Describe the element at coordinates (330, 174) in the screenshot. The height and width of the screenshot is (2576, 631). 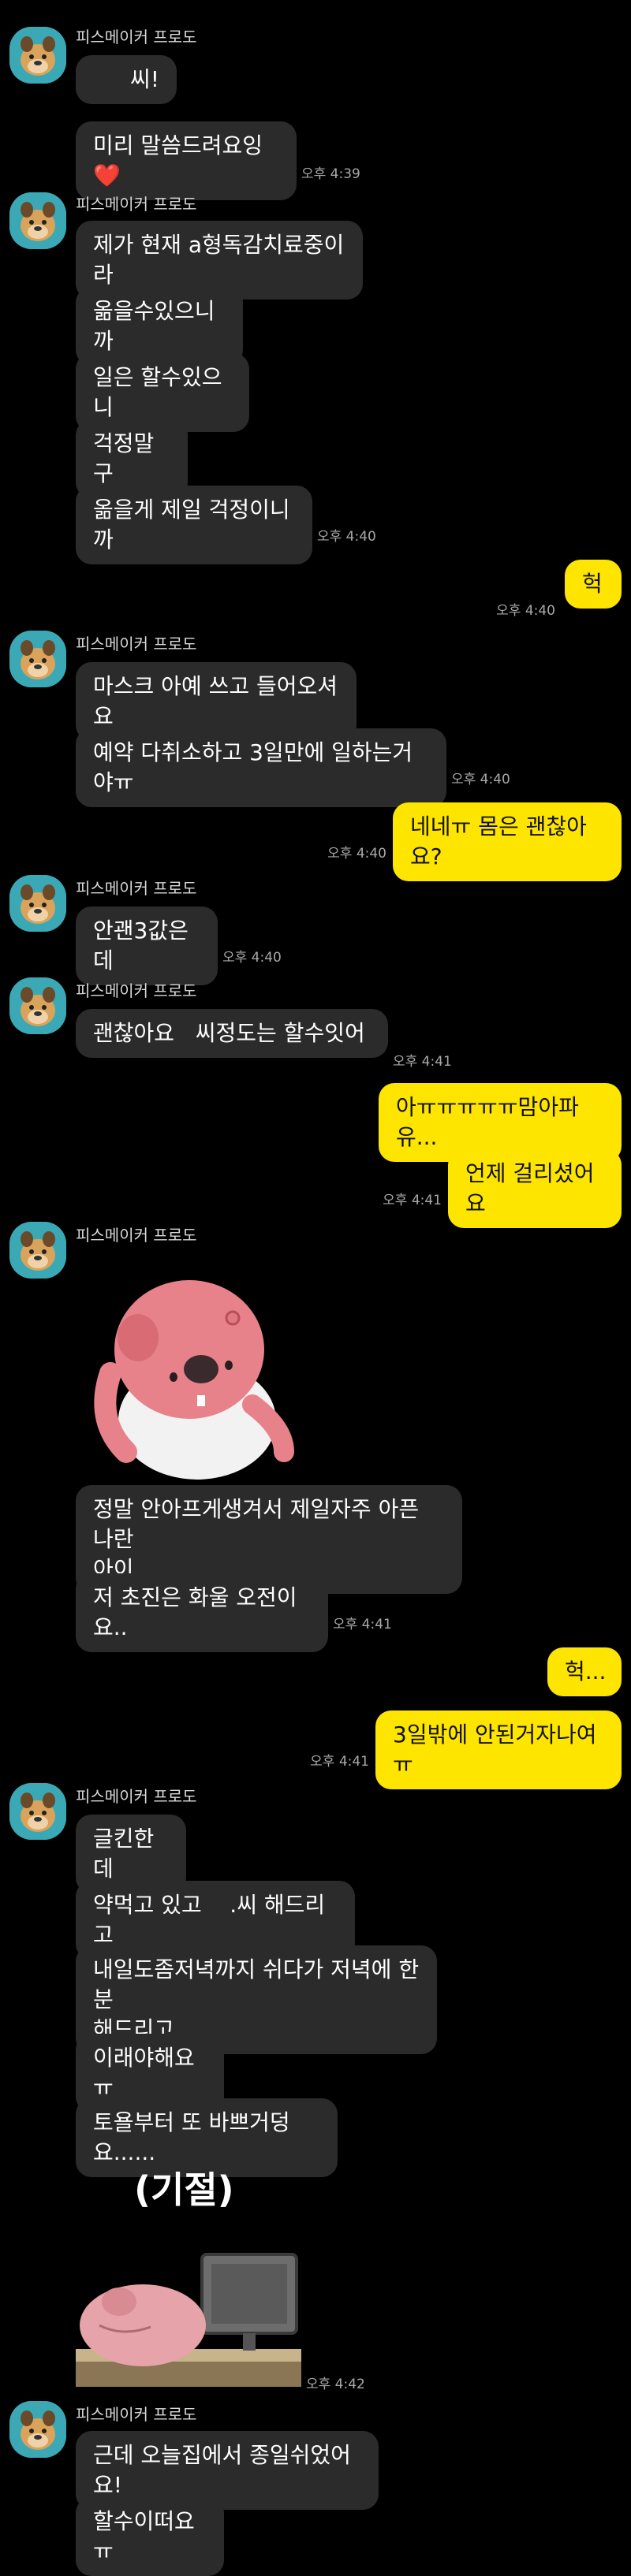
I see `message-time: 오후 4:39` at that location.